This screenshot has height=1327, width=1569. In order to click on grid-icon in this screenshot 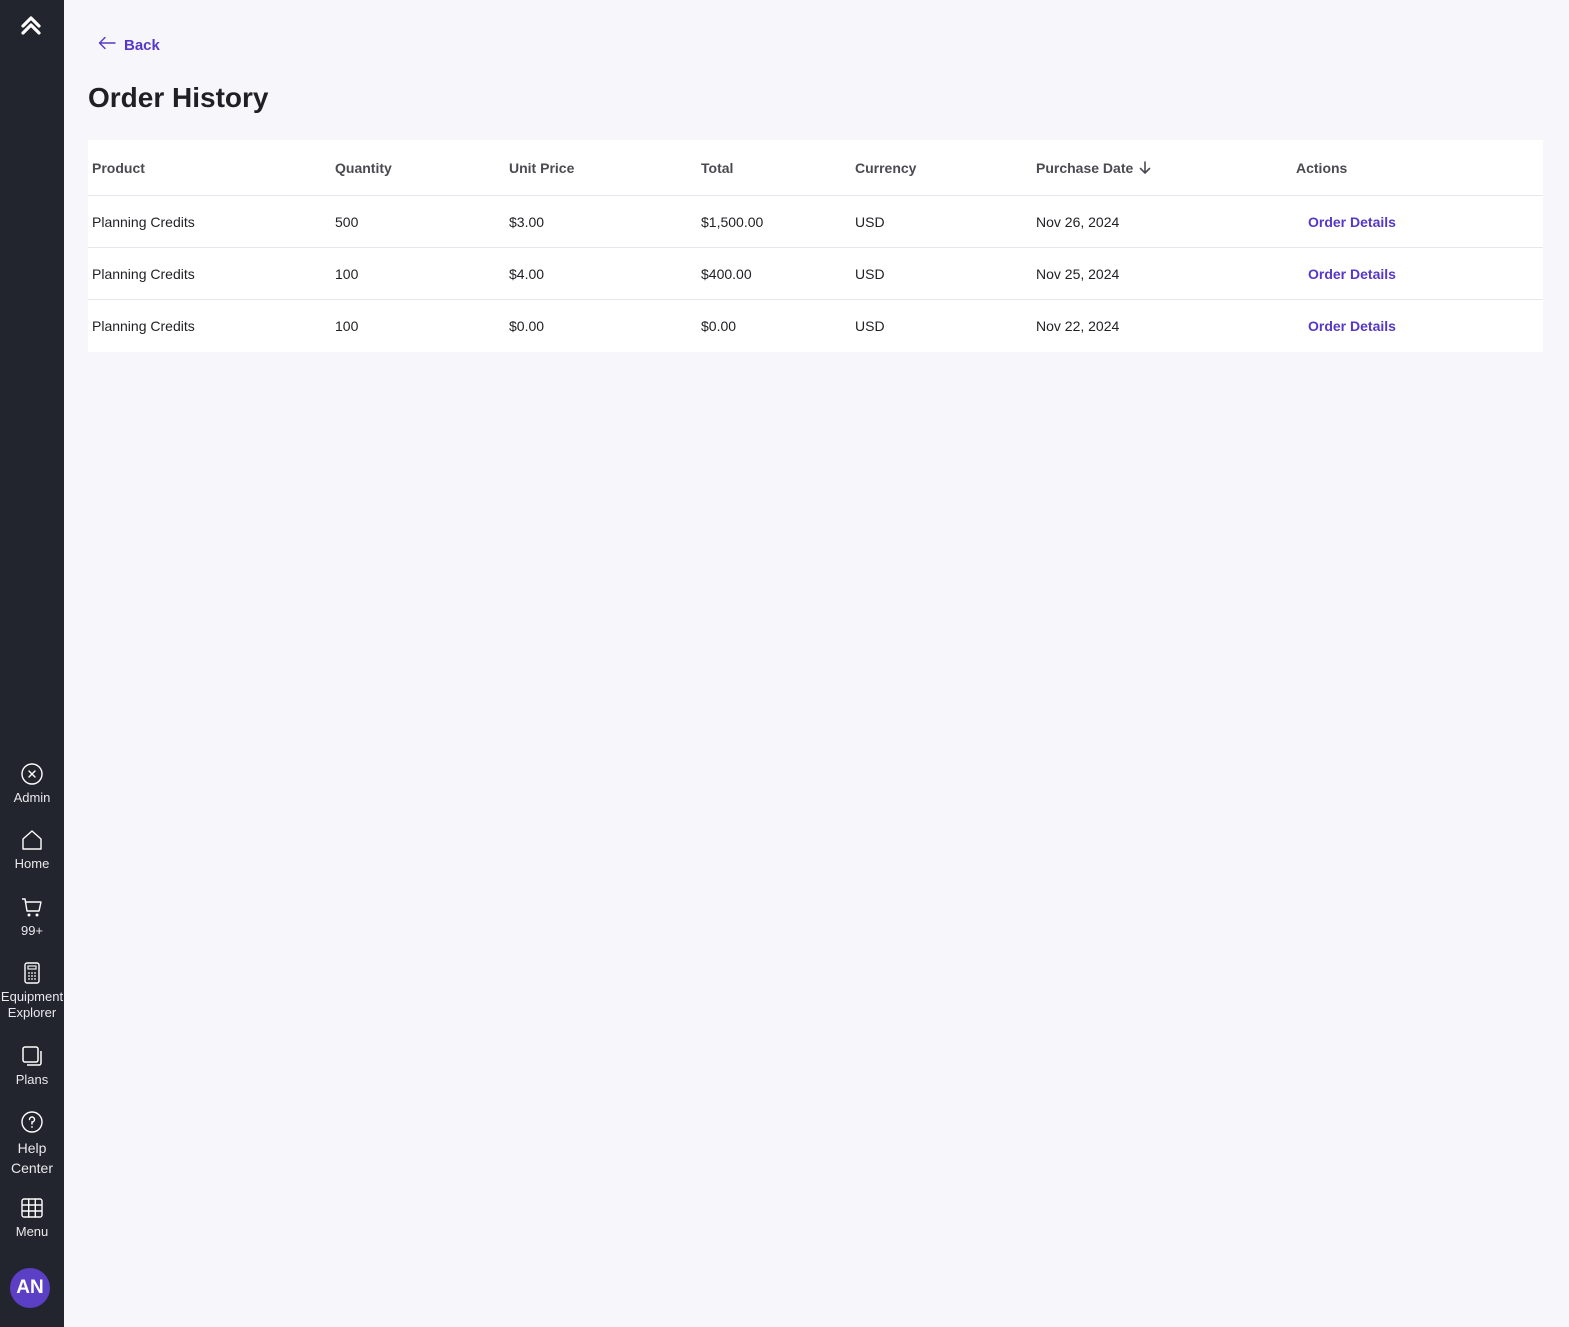, I will do `click(32, 1208)`.